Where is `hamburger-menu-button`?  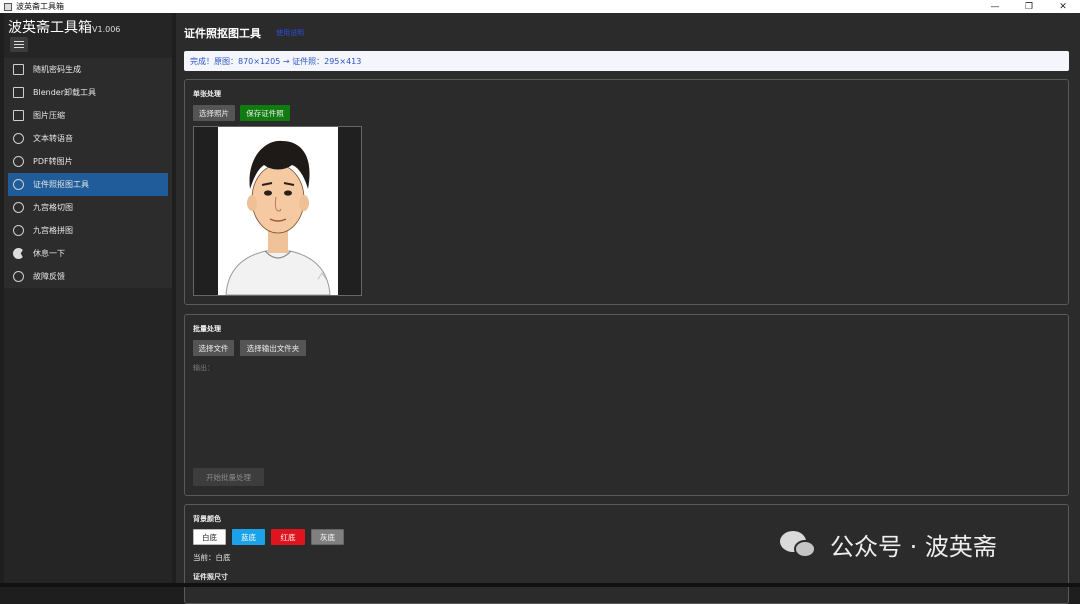
hamburger-menu-button is located at coordinates (19, 44).